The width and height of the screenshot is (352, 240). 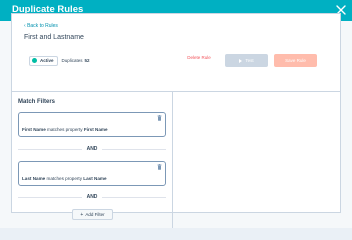 I want to click on filter-card: First Name matches property First Name, so click(x=92, y=124).